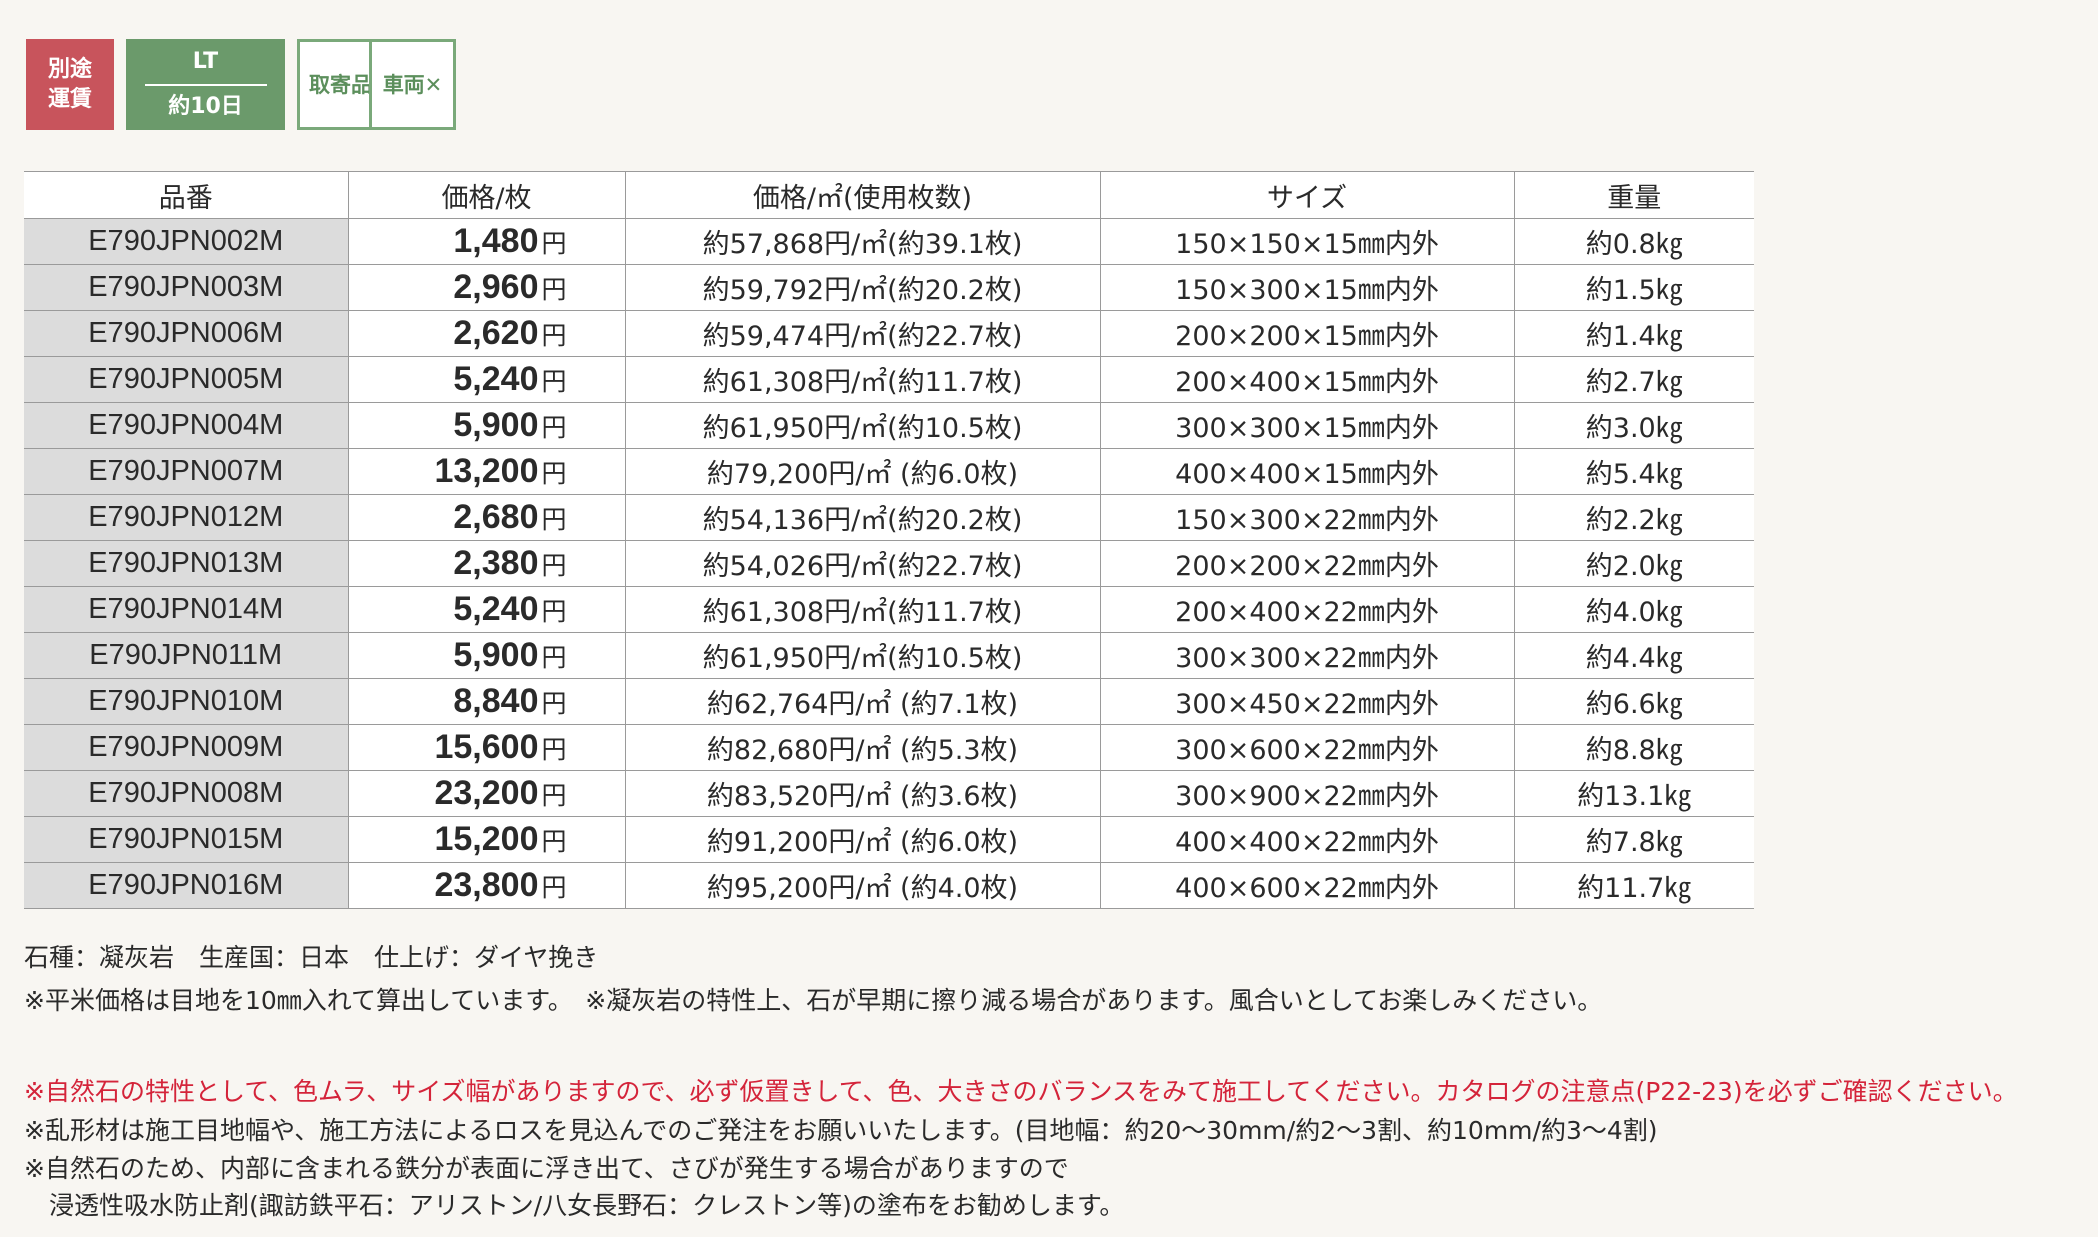 Image resolution: width=2098 pixels, height=1237 pixels. I want to click on size-cell: 400×400×22㎜内外, so click(1307, 839).